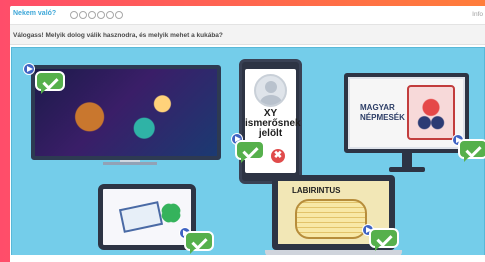 Image resolution: width=485 pixels, height=262 pixels. What do you see at coordinates (130, 163) in the screenshot?
I see `tv-base` at bounding box center [130, 163].